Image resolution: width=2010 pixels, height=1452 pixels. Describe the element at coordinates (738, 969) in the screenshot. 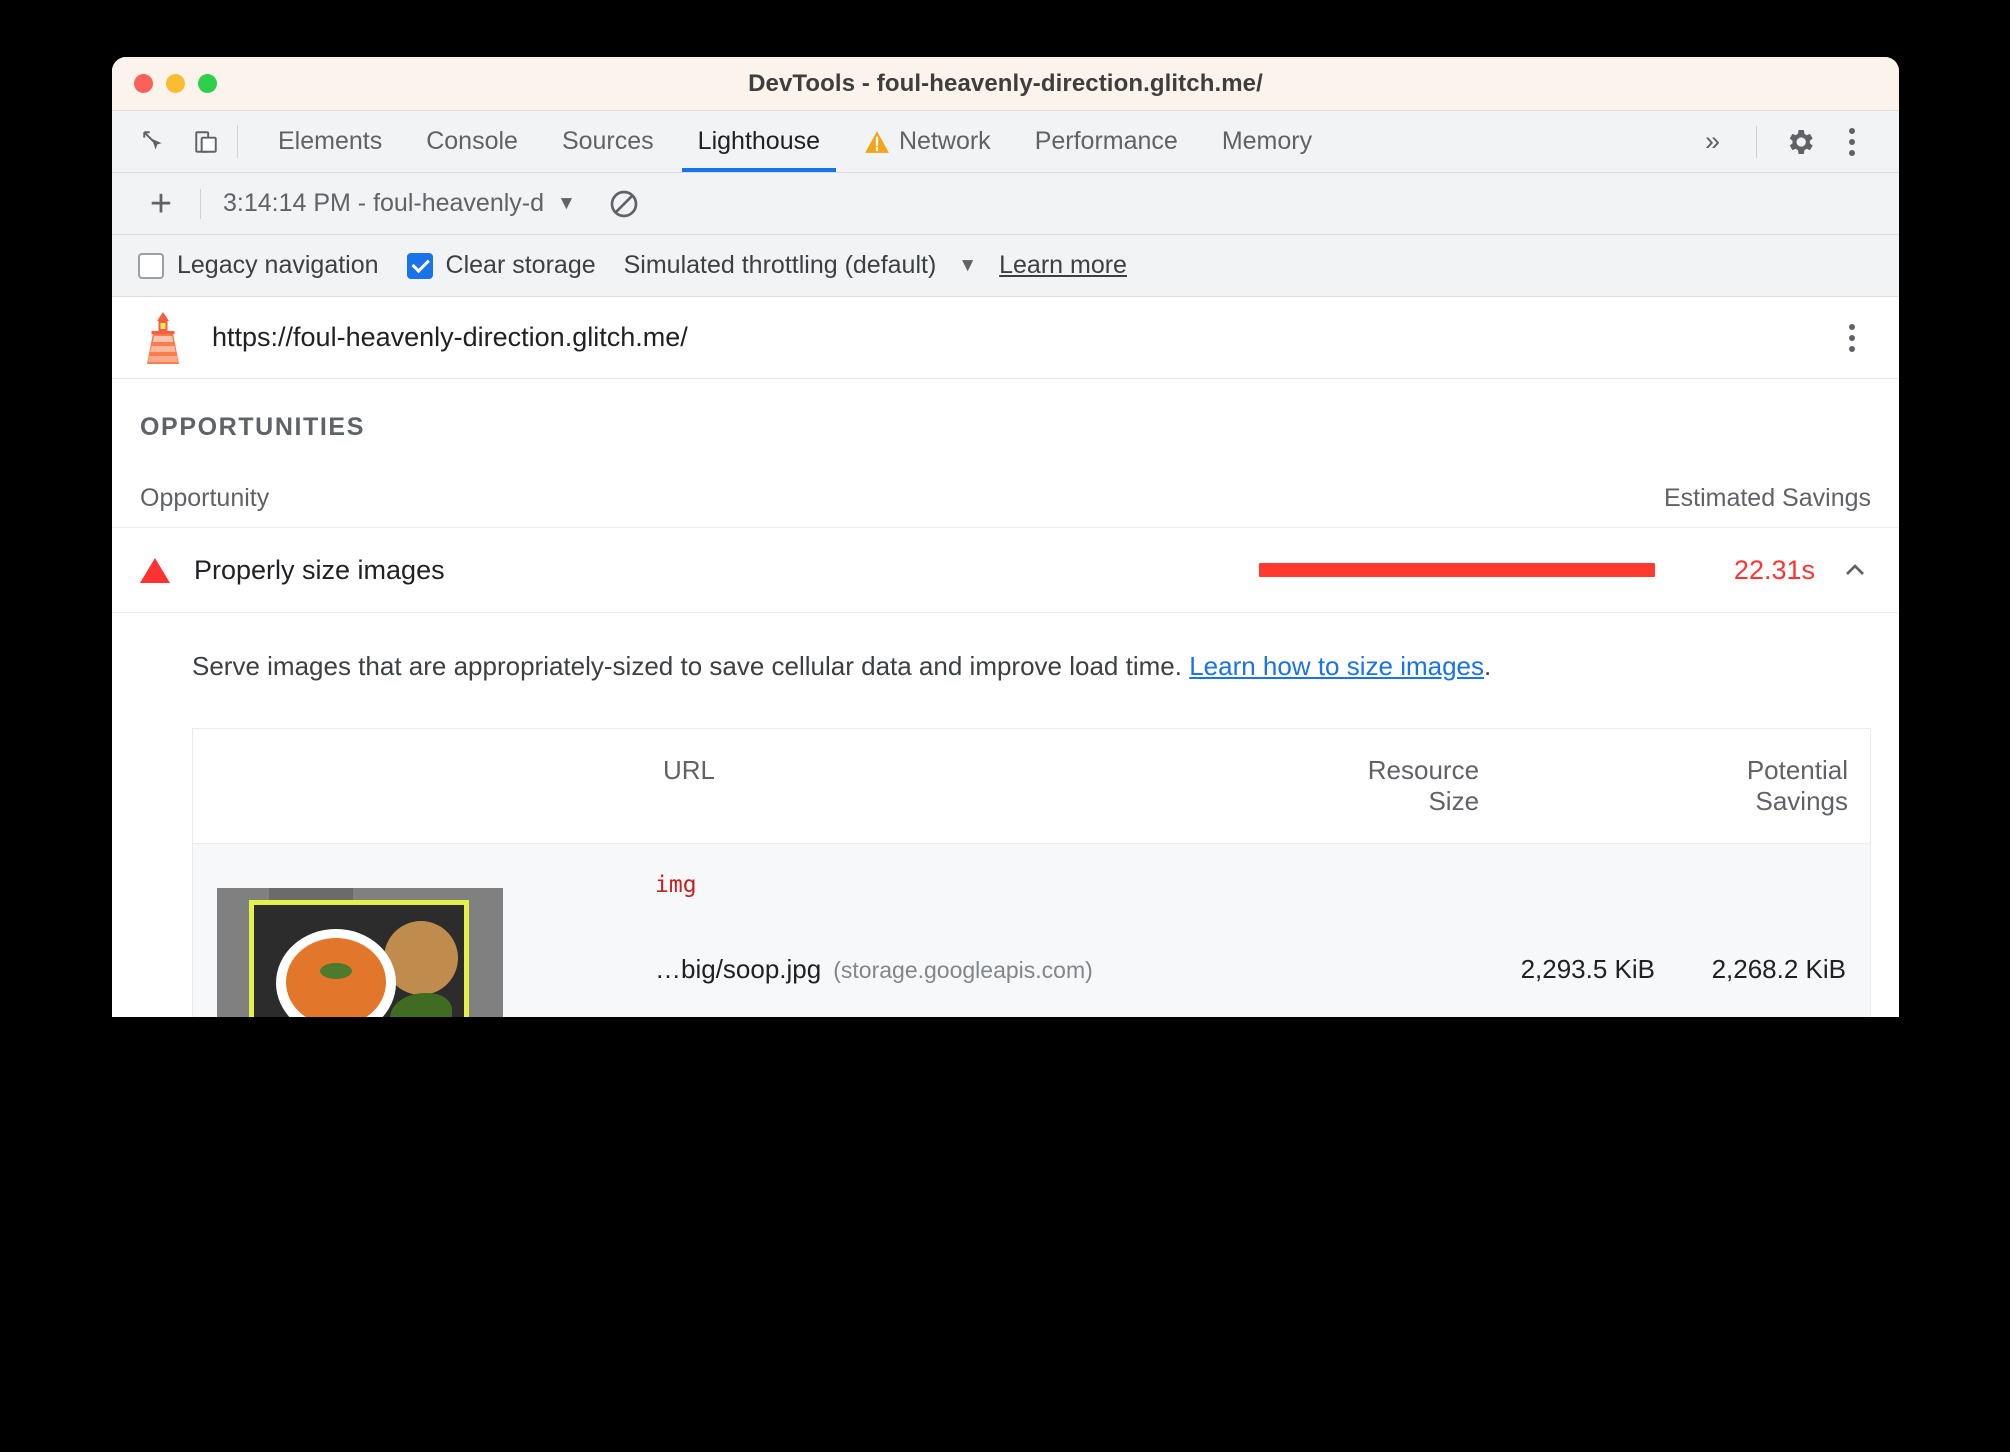

I see `resource-url: …big/soop.jpg` at that location.